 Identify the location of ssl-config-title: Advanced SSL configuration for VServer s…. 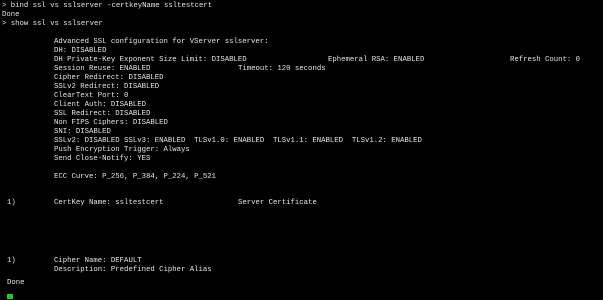
(161, 42).